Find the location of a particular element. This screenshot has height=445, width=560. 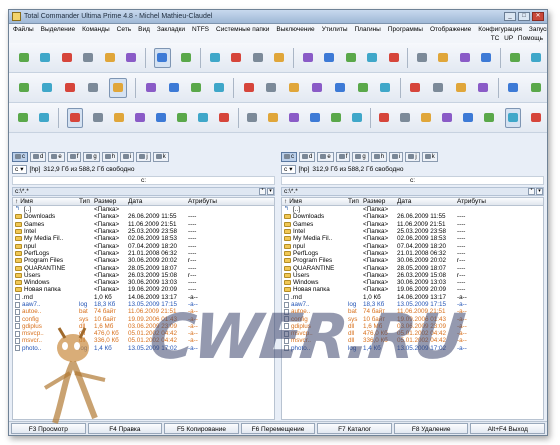

menu-item-tc-up: TC UP is located at coordinates (502, 38).